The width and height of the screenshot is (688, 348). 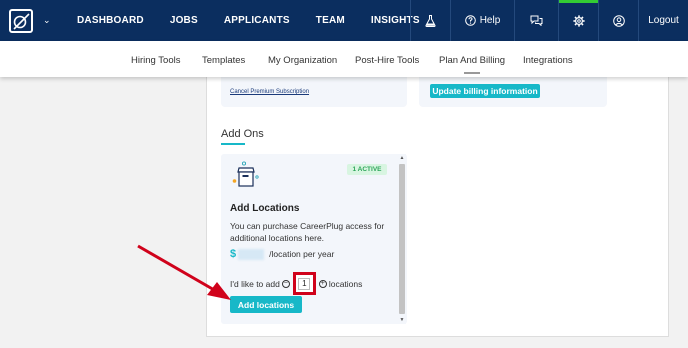 What do you see at coordinates (223, 60) in the screenshot?
I see `tab-templates: Templates` at bounding box center [223, 60].